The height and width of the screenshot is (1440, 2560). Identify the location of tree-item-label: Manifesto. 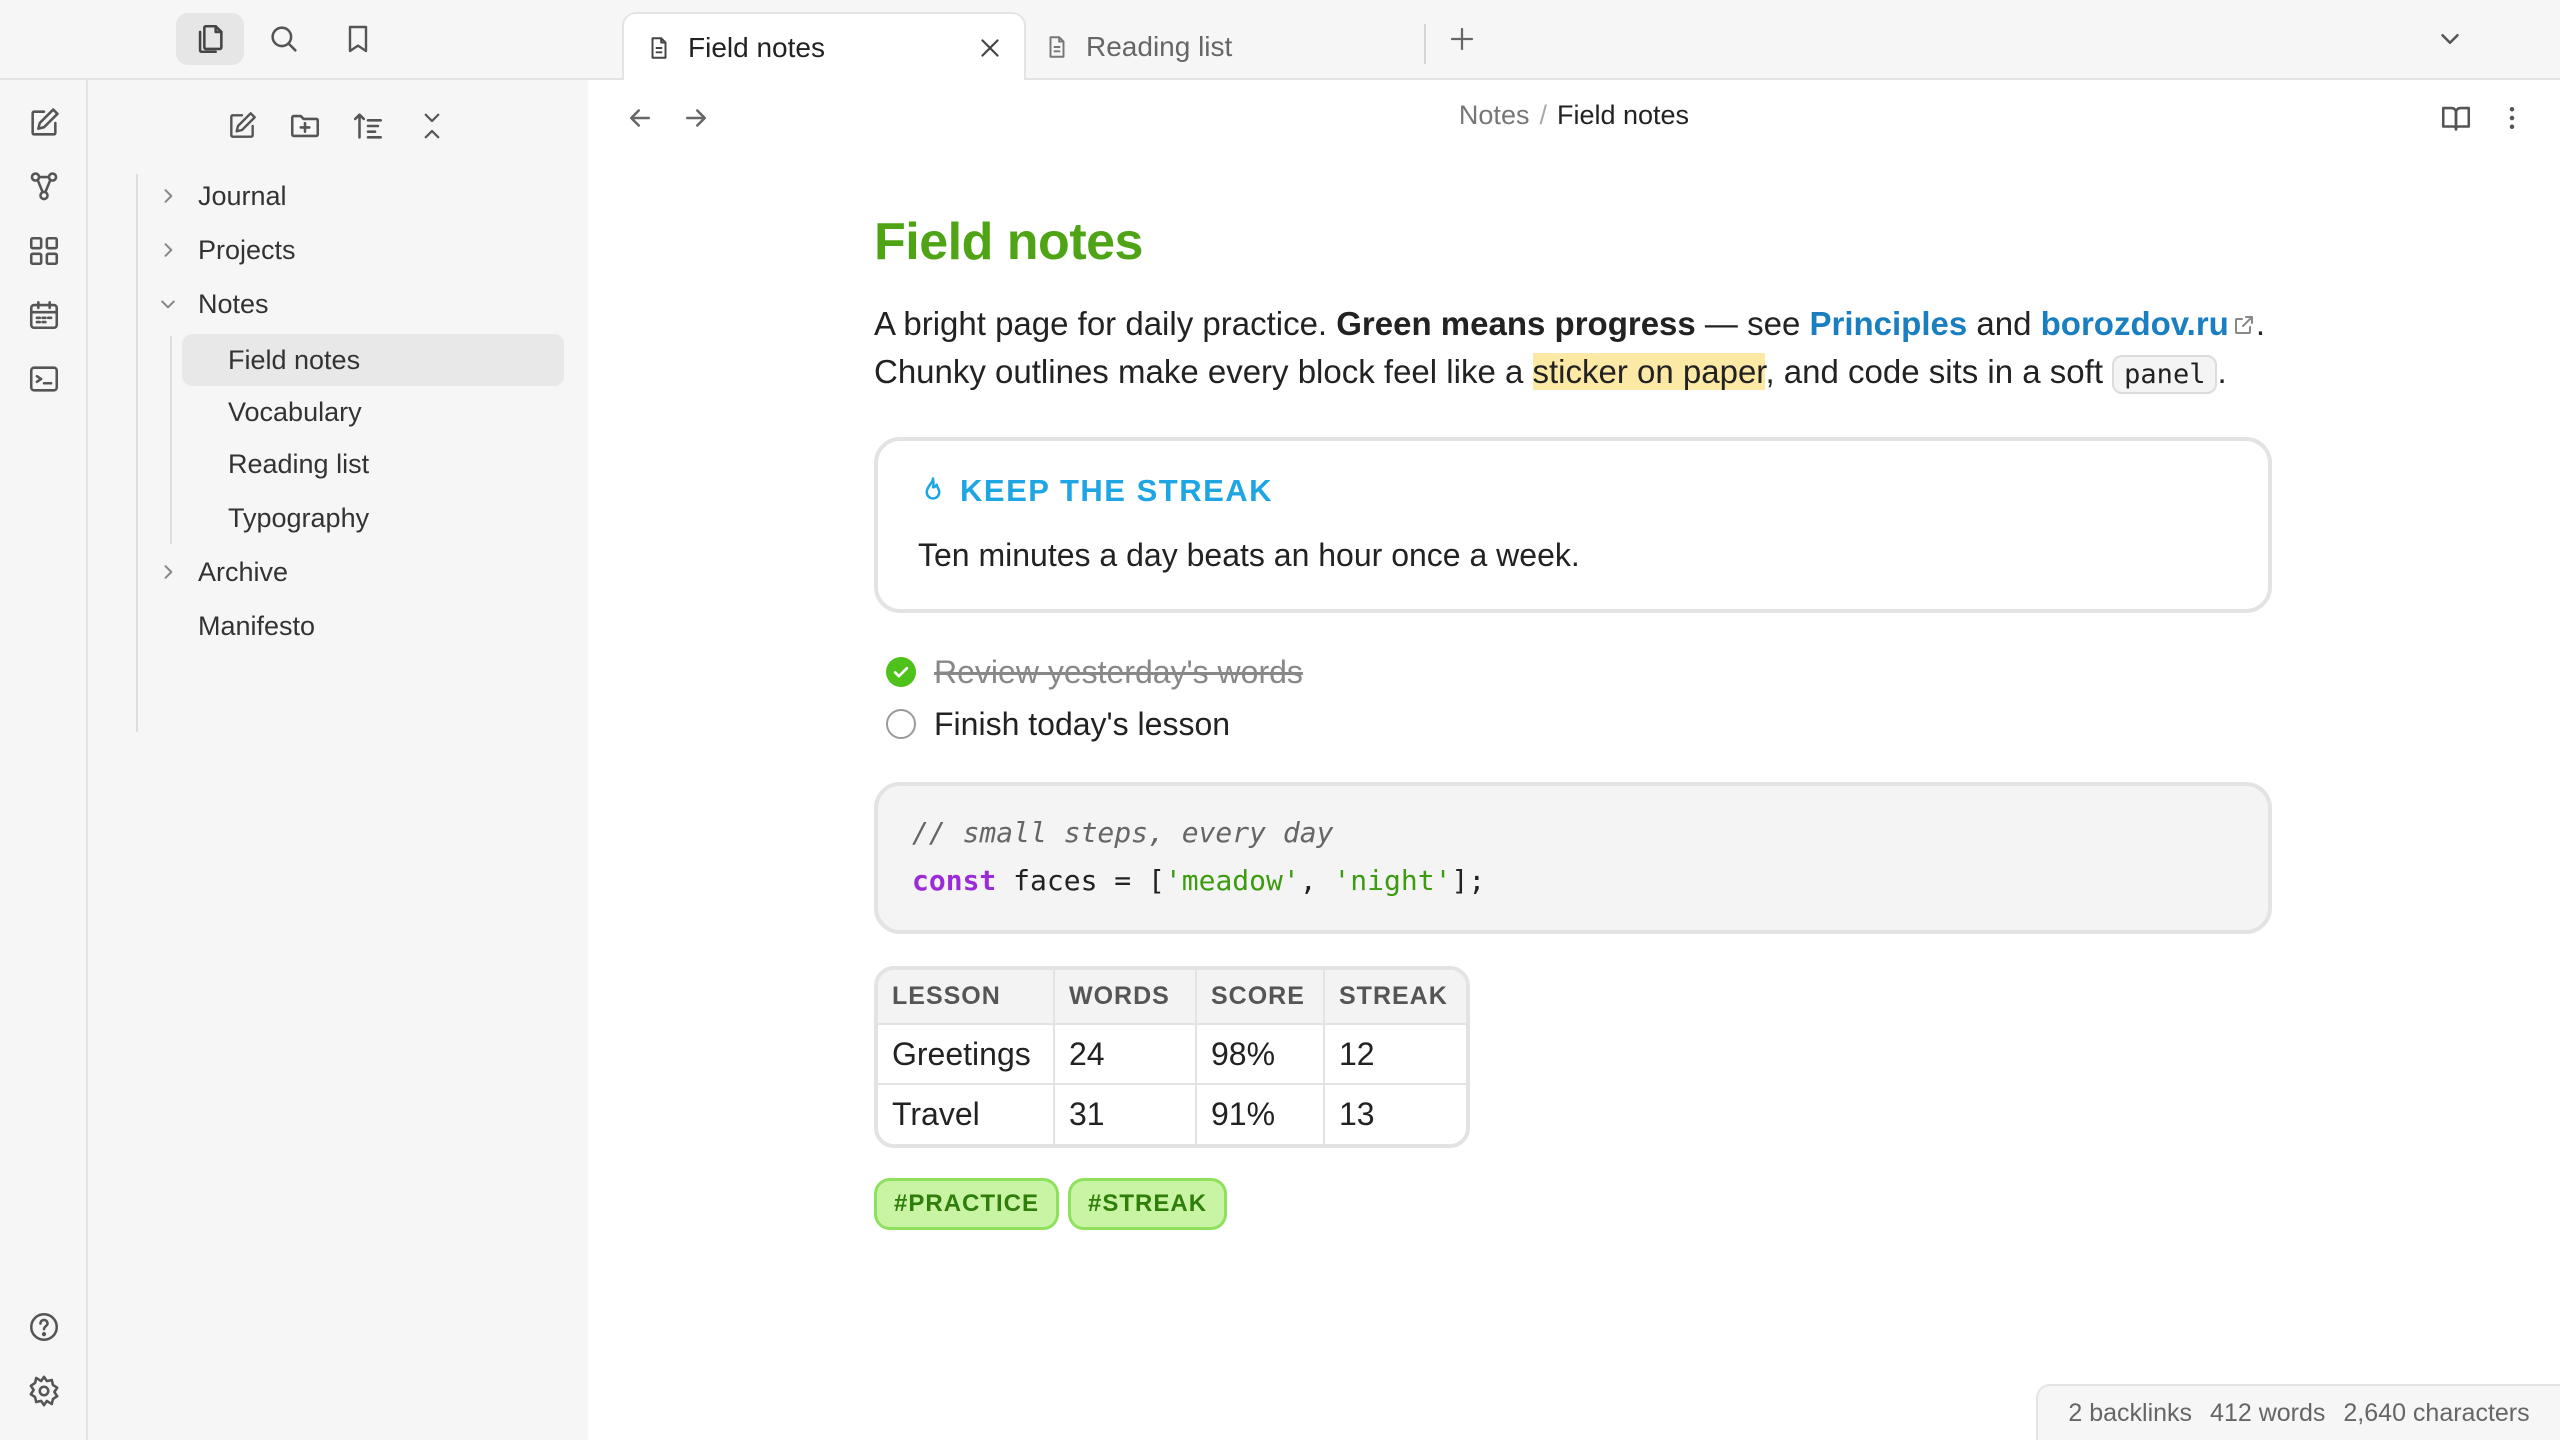
(257, 625).